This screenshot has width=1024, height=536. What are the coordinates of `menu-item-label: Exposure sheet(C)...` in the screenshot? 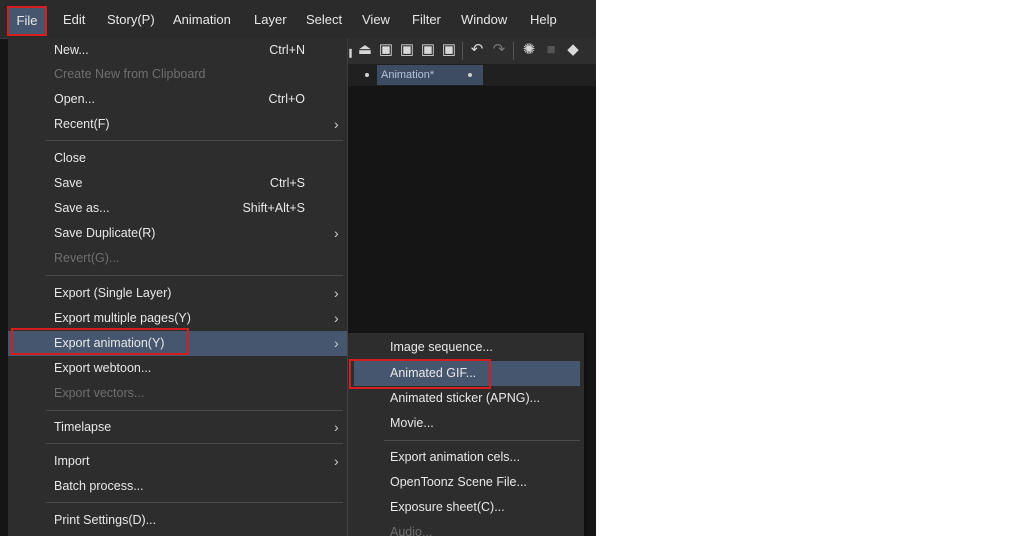 It's located at (447, 507).